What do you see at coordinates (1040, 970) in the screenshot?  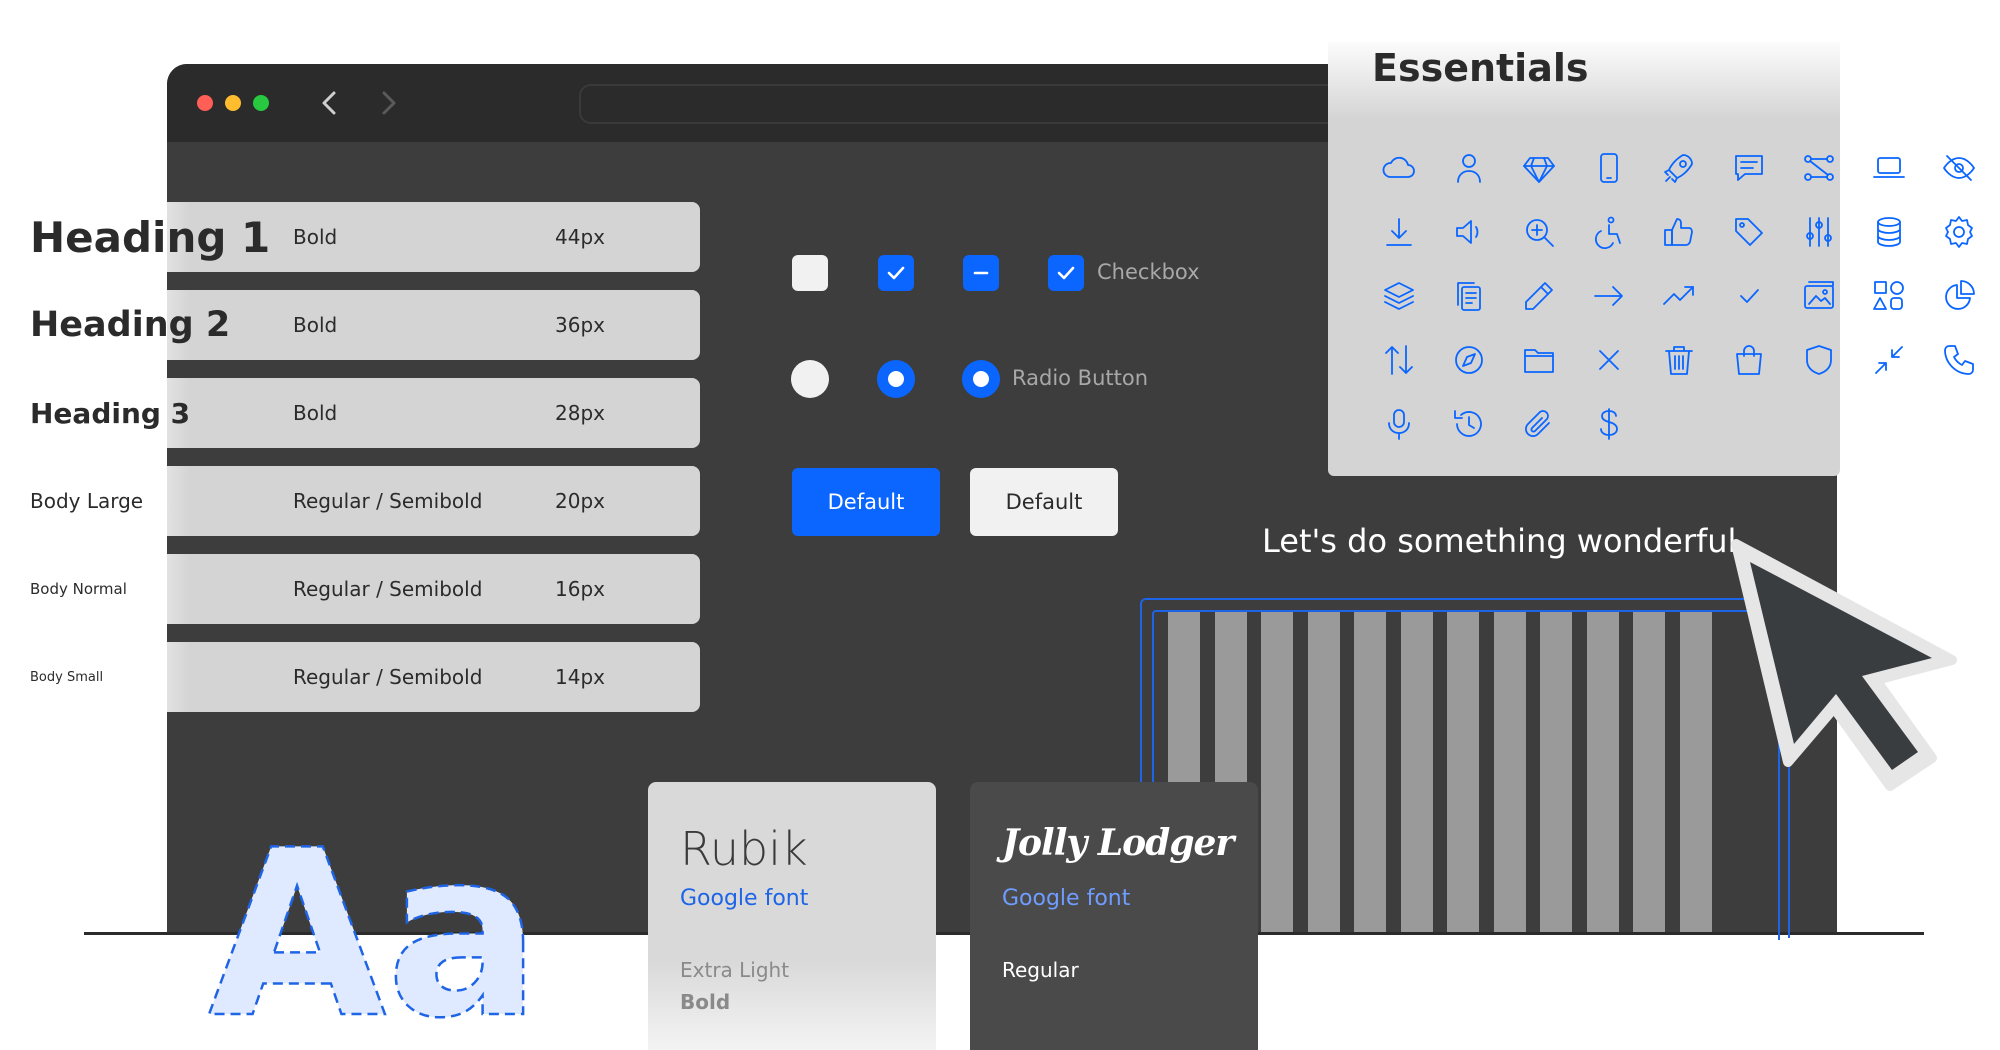 I see `font-weight-regular: Regular` at bounding box center [1040, 970].